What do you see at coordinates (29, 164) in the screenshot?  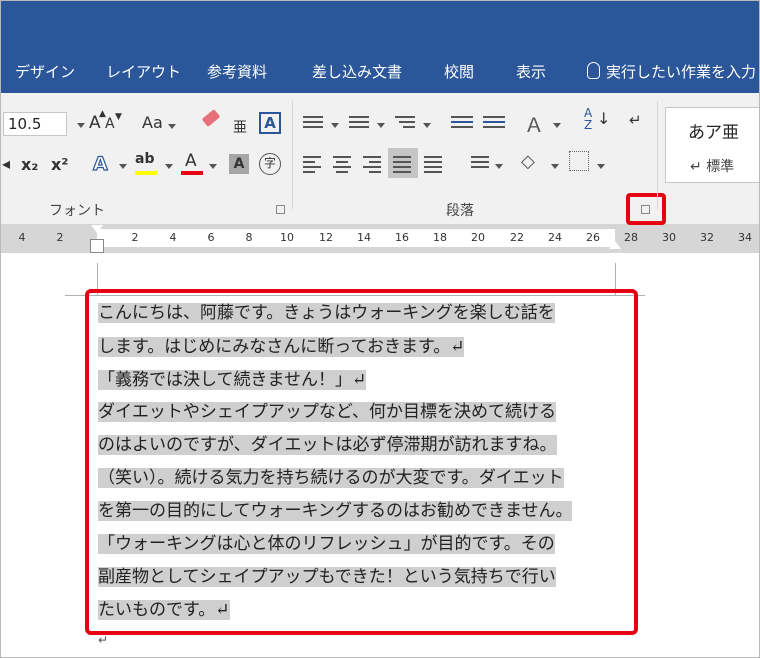 I see `subscript-button: x₂` at bounding box center [29, 164].